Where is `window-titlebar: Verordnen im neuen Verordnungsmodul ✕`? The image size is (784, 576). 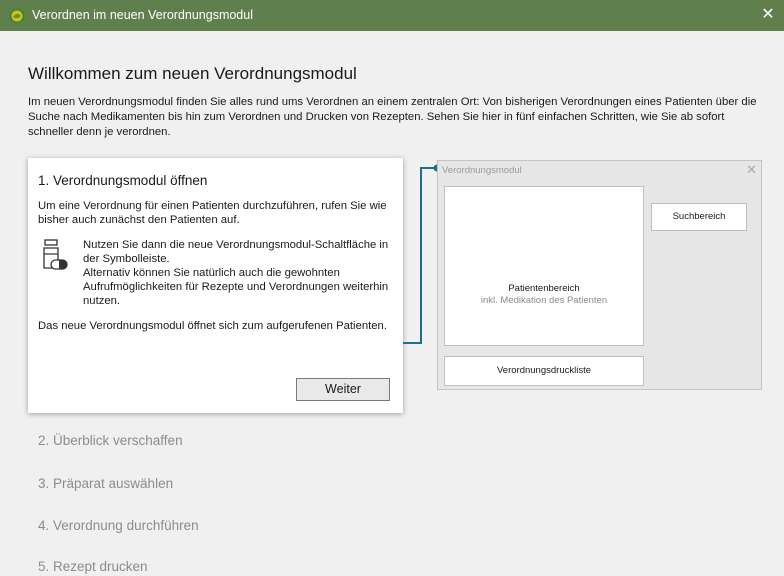 window-titlebar: Verordnen im neuen Verordnungsmodul ✕ is located at coordinates (392, 15).